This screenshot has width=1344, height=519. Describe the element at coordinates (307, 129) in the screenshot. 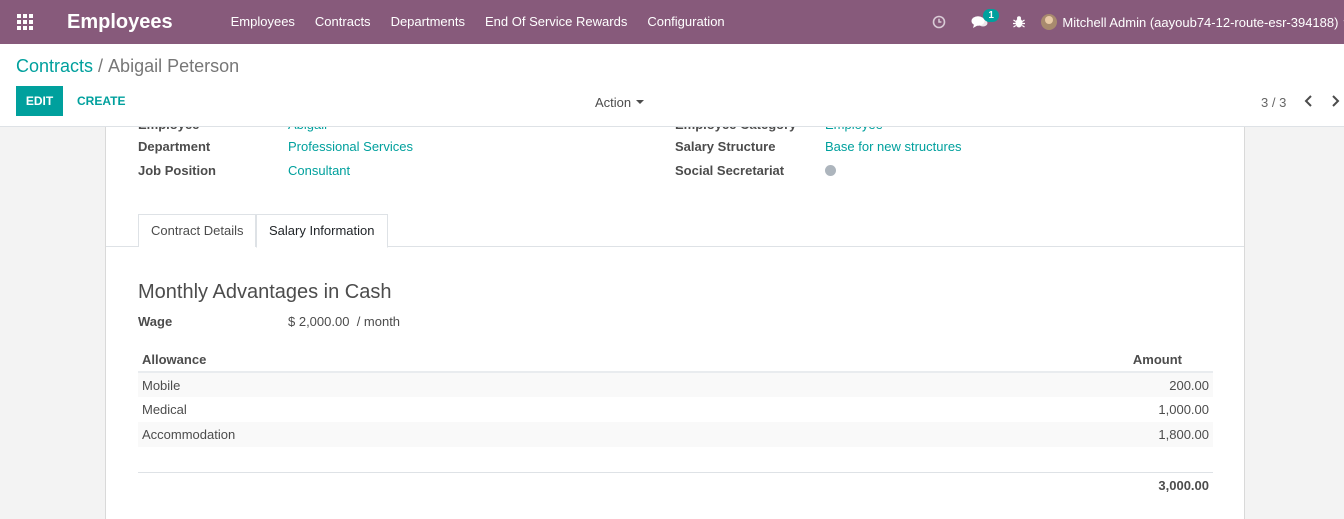

I see `scrolled-off-field-value: Abigail` at that location.